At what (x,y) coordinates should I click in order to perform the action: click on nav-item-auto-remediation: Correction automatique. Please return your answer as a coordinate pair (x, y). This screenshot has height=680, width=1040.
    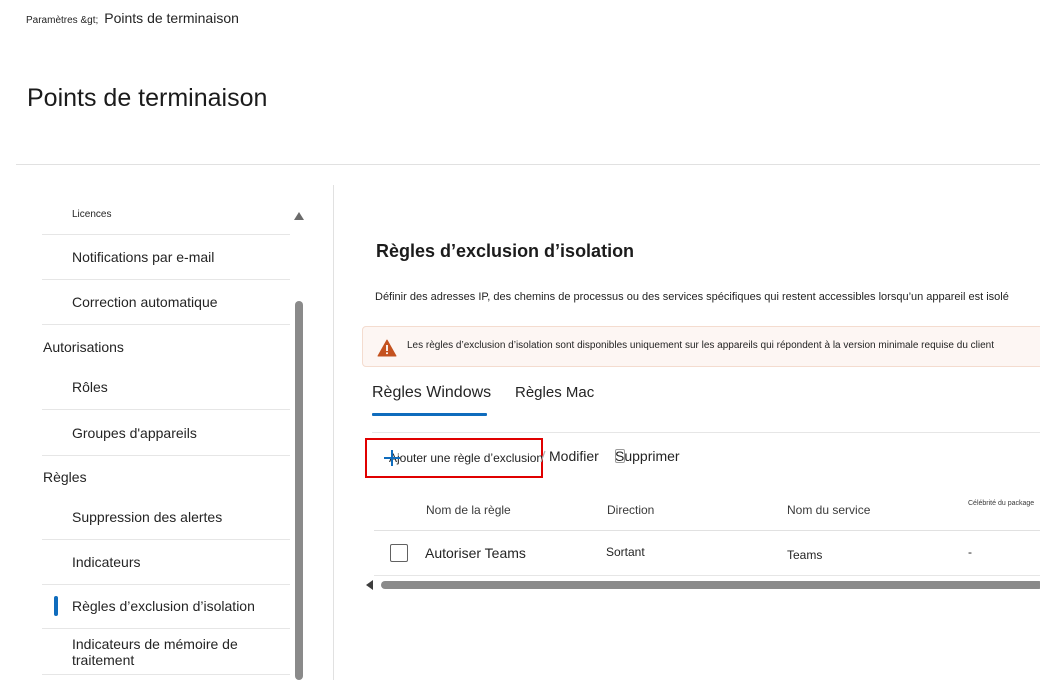
    Looking at the image, I should click on (166, 302).